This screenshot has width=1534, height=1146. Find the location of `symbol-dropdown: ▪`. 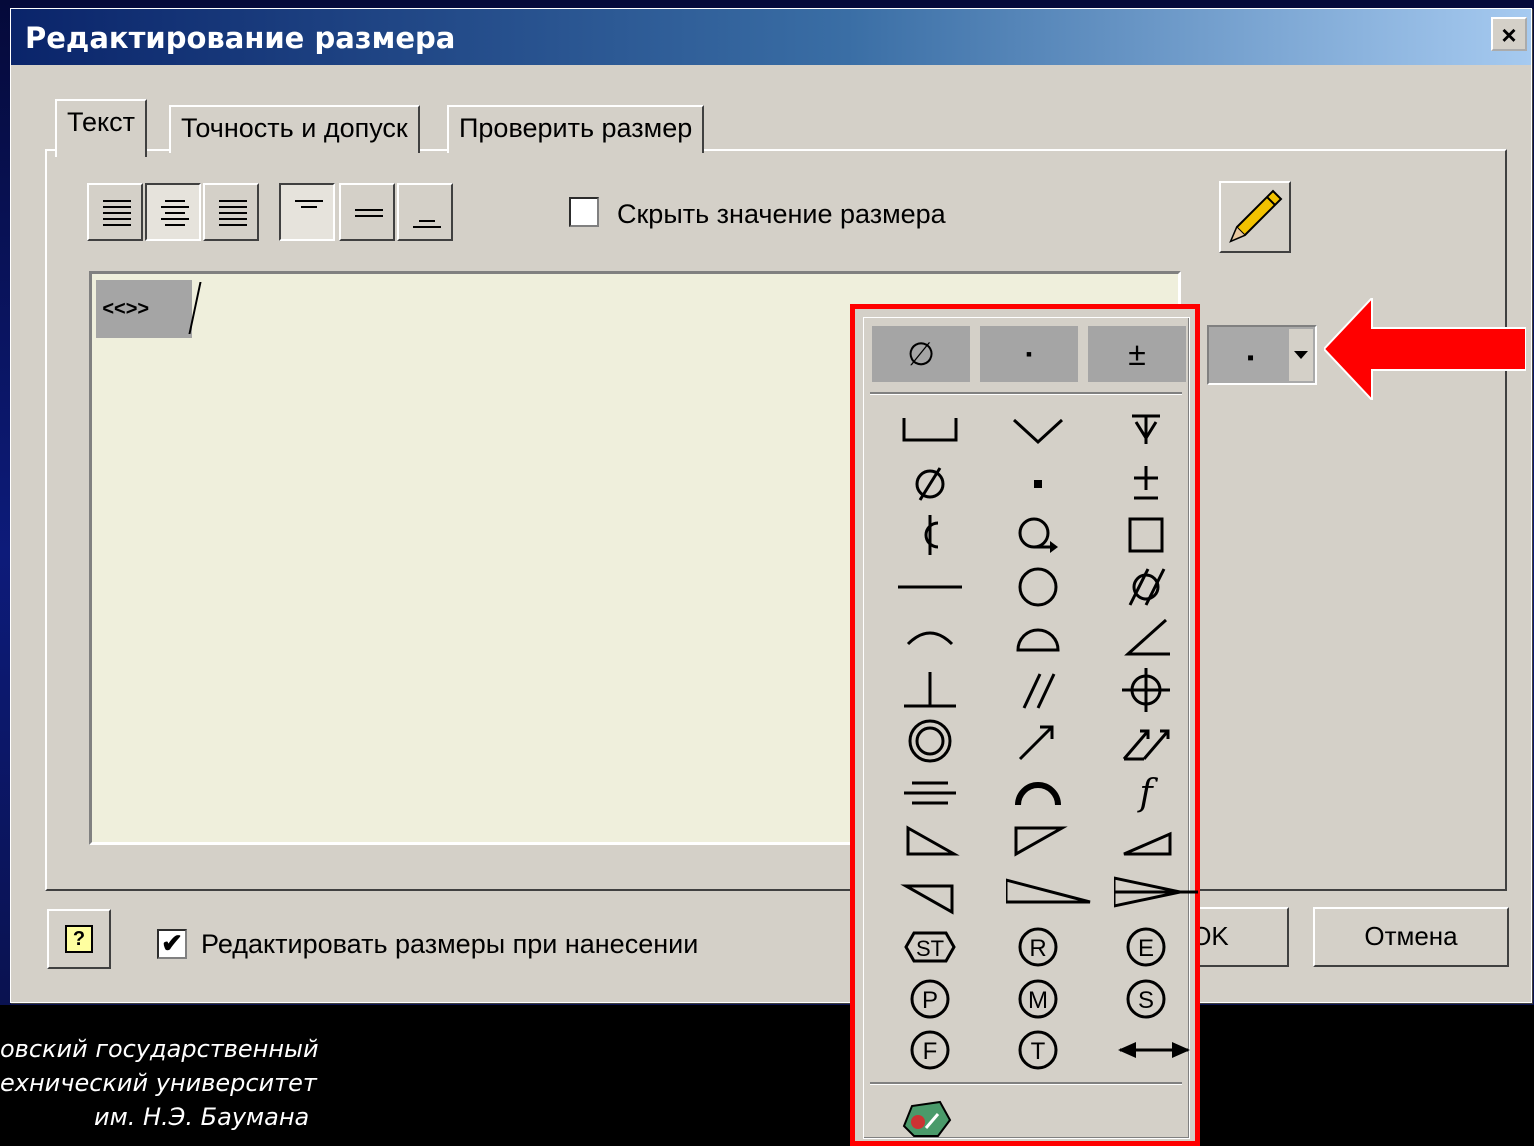

symbol-dropdown: ▪ is located at coordinates (1262, 355).